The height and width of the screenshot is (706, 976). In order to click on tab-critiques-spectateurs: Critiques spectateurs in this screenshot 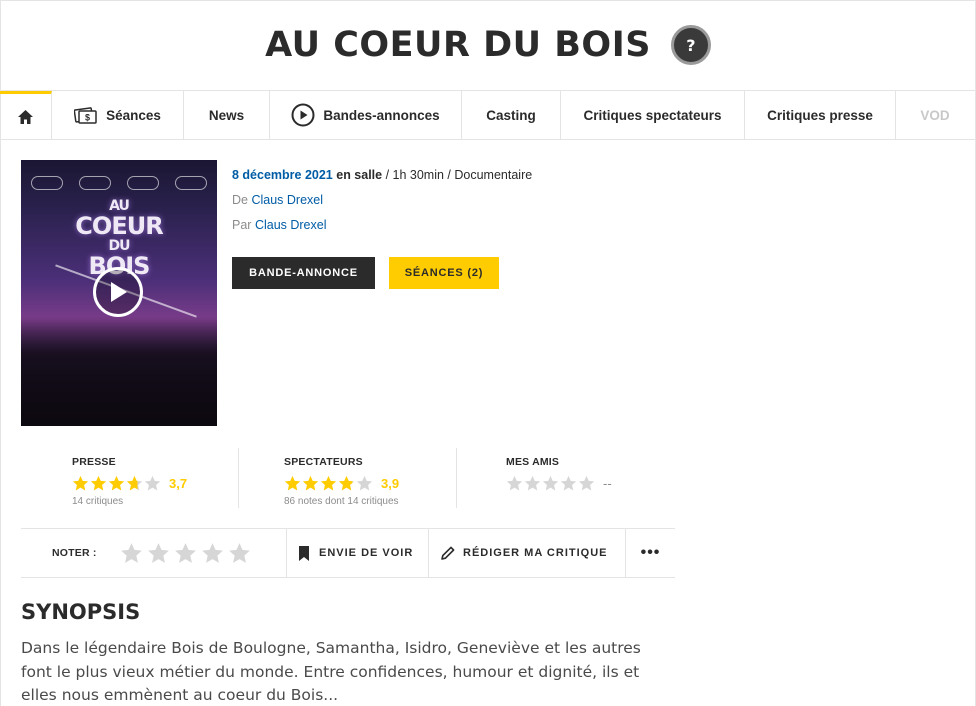, I will do `click(653, 115)`.